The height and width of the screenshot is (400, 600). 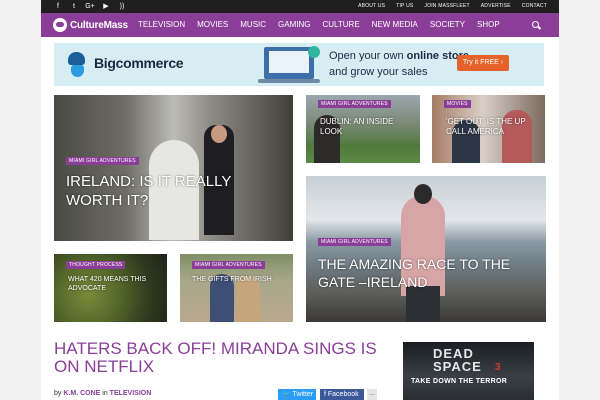 I want to click on tile-title: IRELAND: IS IT REALLY WORTH IT?, so click(x=151, y=192).